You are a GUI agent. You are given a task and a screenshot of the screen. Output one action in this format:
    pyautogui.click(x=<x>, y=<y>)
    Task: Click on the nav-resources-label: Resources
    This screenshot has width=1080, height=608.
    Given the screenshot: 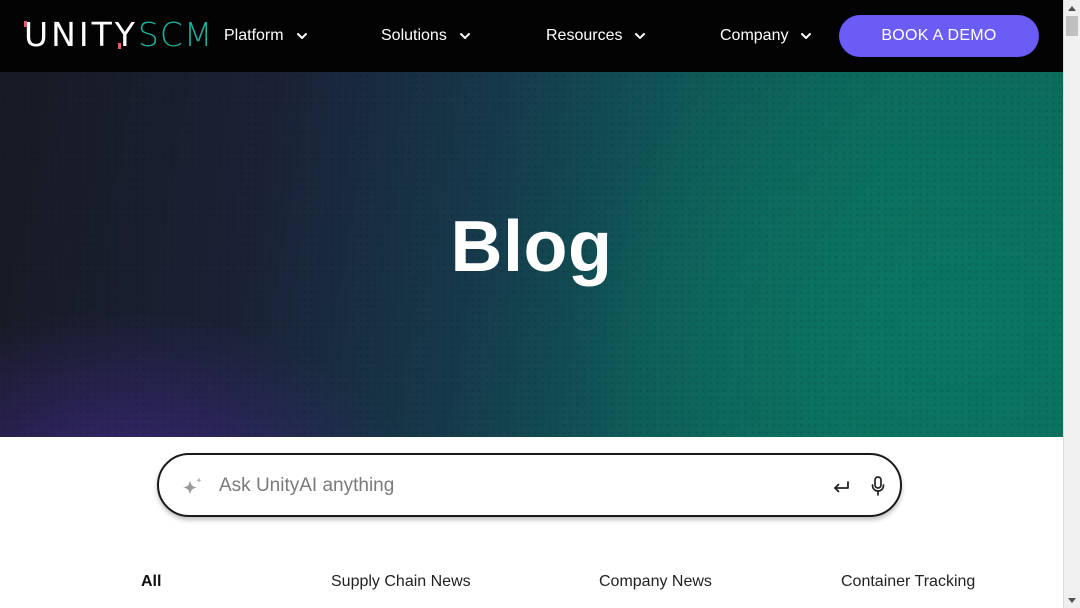 What is the action you would take?
    pyautogui.click(x=584, y=35)
    